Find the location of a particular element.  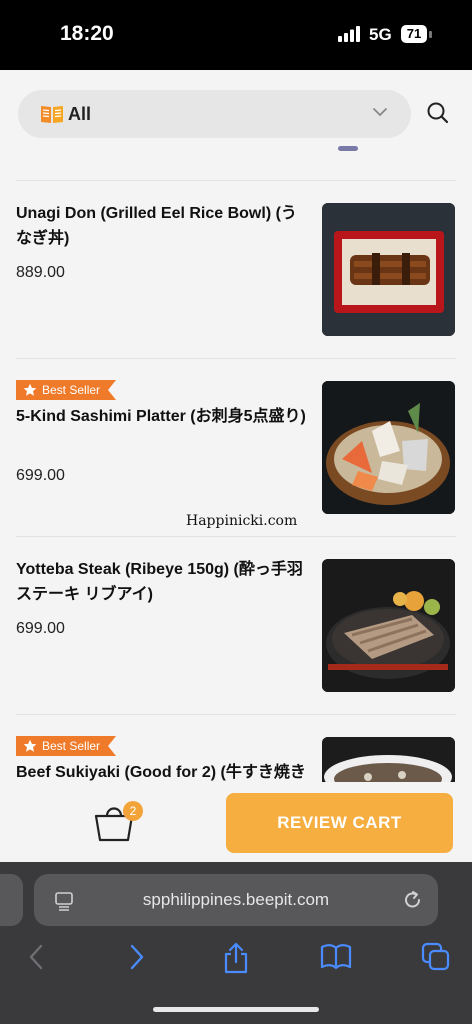

status-bar: 18:20 5G 71 is located at coordinates (236, 35).